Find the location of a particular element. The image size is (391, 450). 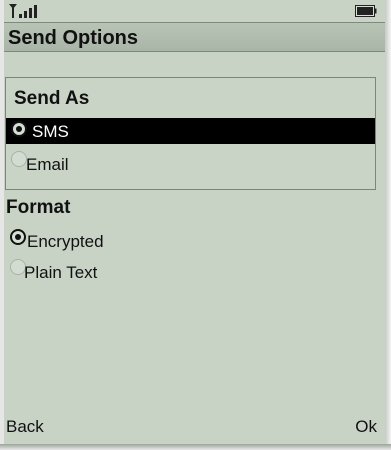

radio-option-email: Email is located at coordinates (190, 161).